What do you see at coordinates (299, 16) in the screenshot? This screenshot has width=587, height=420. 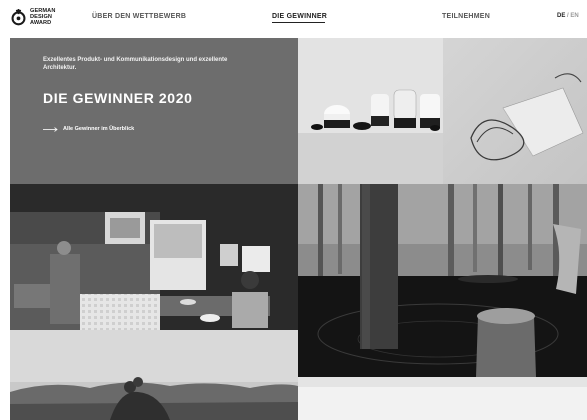 I see `nav-gewinner: DIE GEWINNER` at bounding box center [299, 16].